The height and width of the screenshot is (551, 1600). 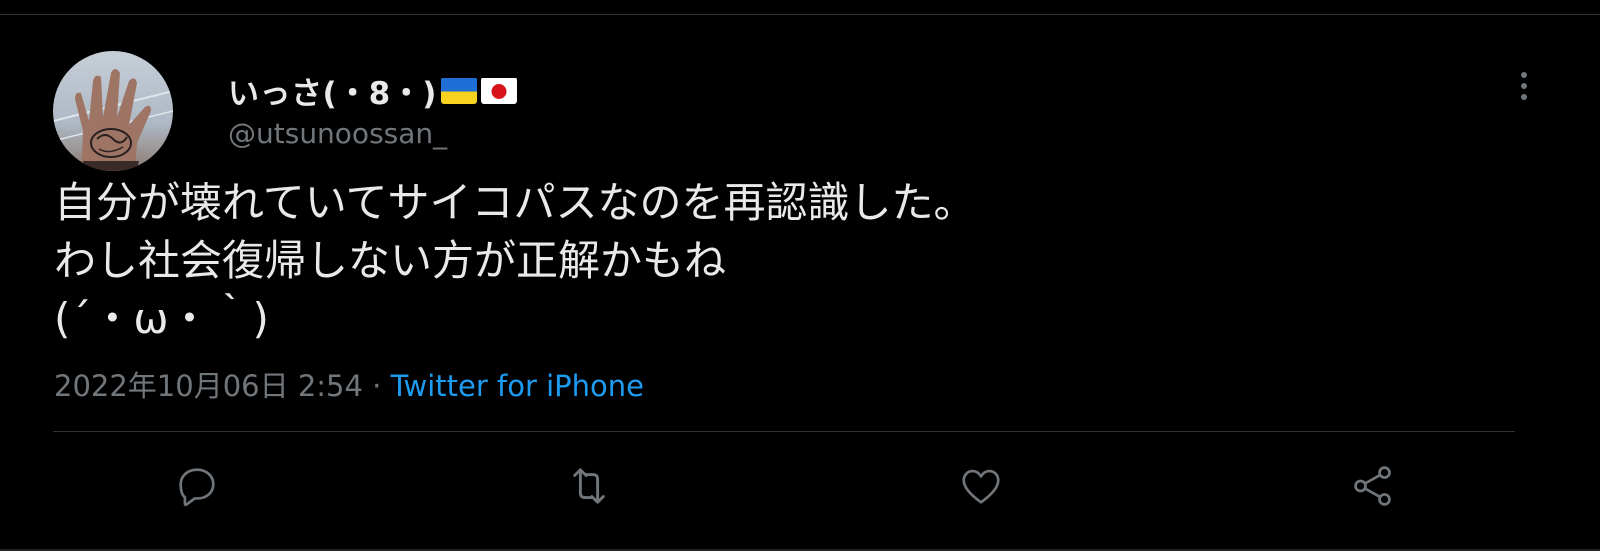 I want to click on reply-icon, so click(x=197, y=487).